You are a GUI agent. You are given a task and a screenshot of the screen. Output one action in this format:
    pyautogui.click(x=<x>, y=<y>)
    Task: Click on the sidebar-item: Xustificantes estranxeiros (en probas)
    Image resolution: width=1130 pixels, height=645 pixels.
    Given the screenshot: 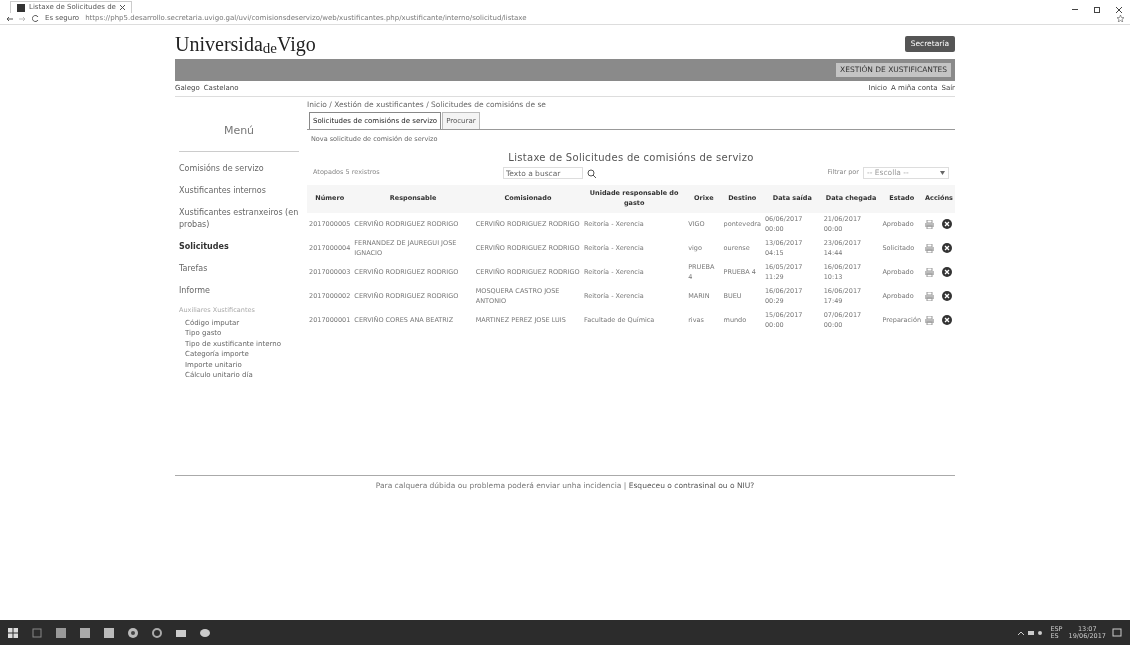 What is the action you would take?
    pyautogui.click(x=239, y=221)
    